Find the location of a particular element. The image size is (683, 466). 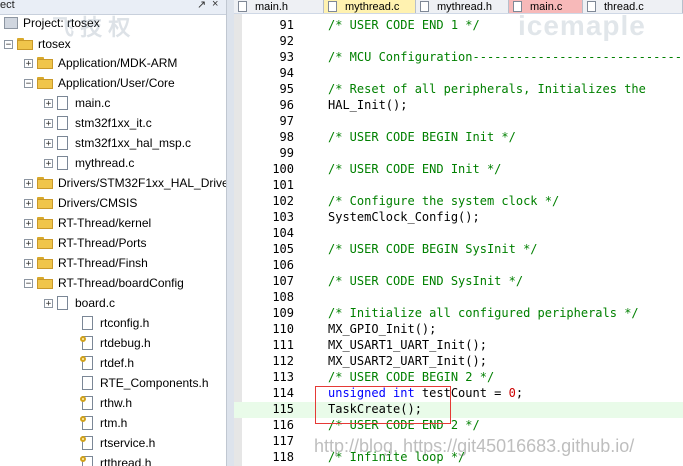

code-text: HAL_Init(); is located at coordinates (367, 105).